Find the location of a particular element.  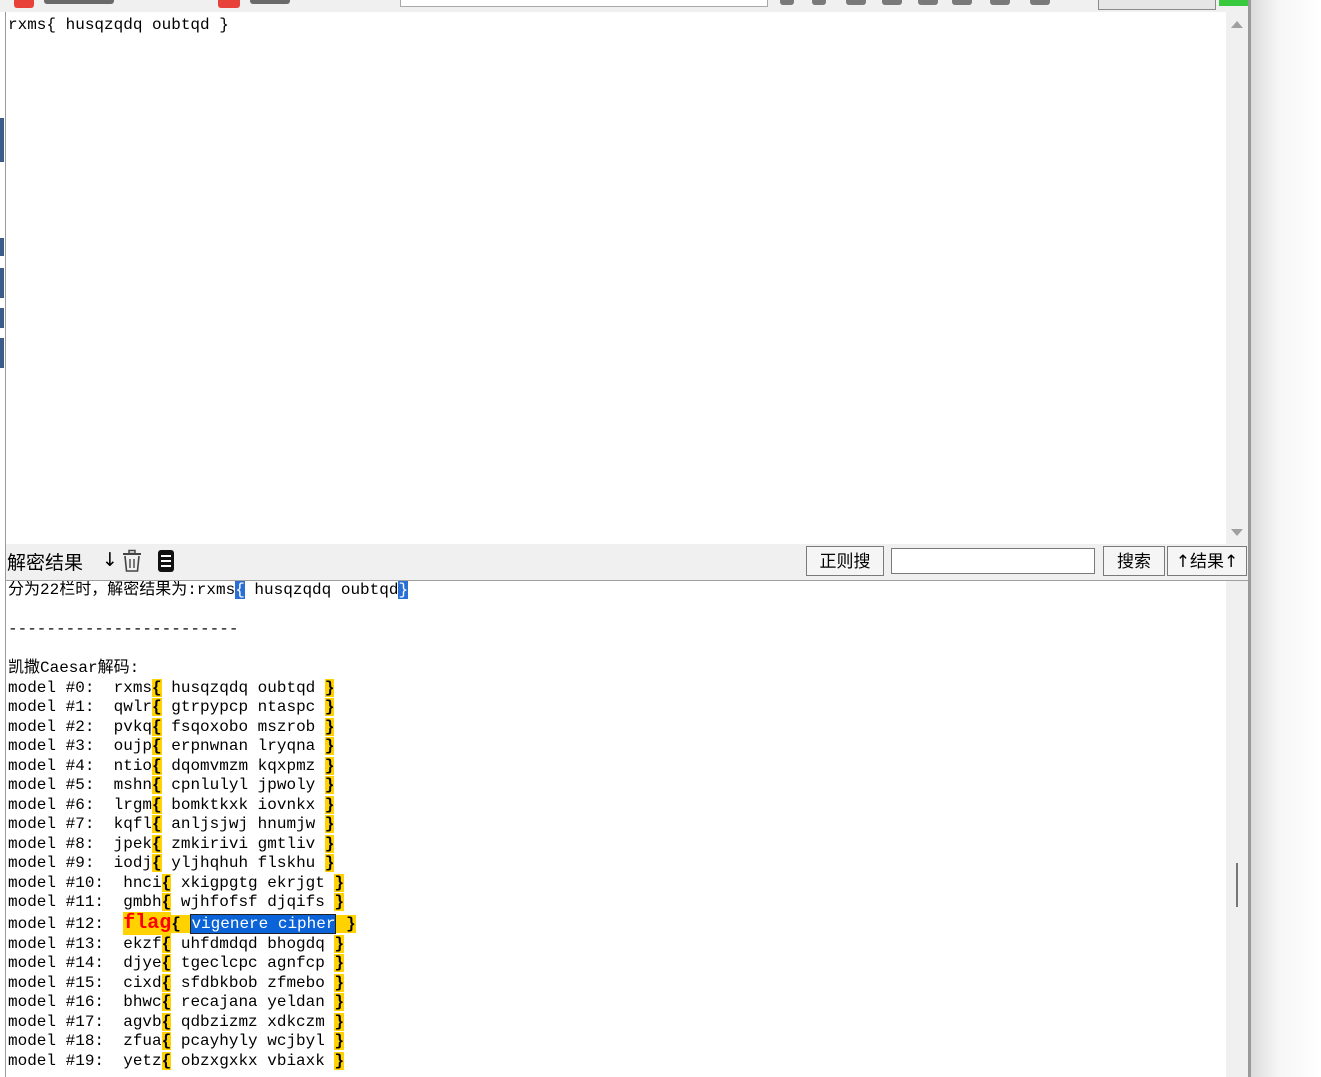

trash-icon is located at coordinates (132, 563).